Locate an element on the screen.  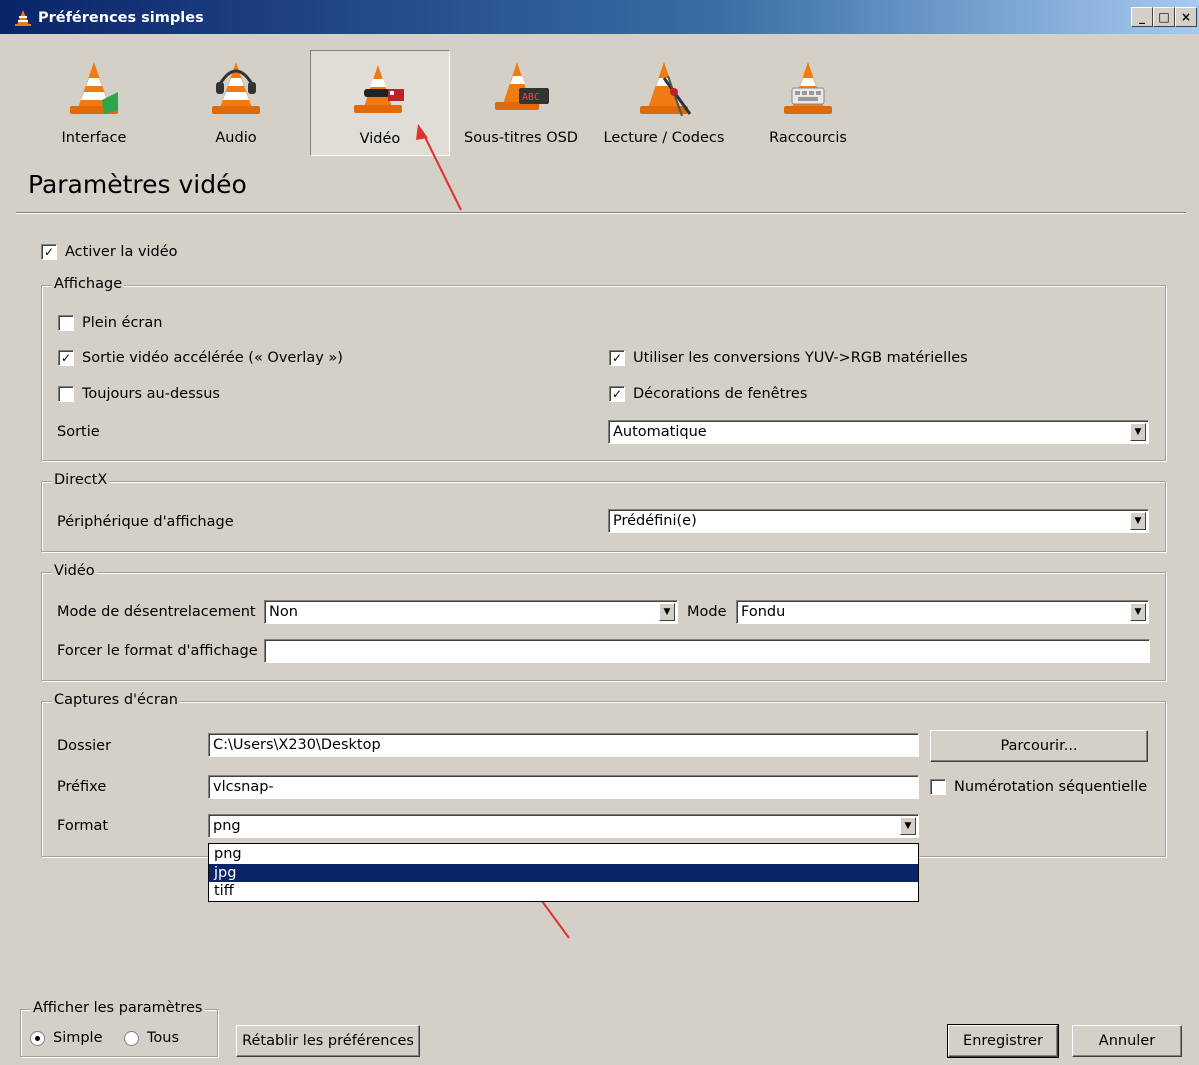
simple-label: Simple is located at coordinates (78, 1038).